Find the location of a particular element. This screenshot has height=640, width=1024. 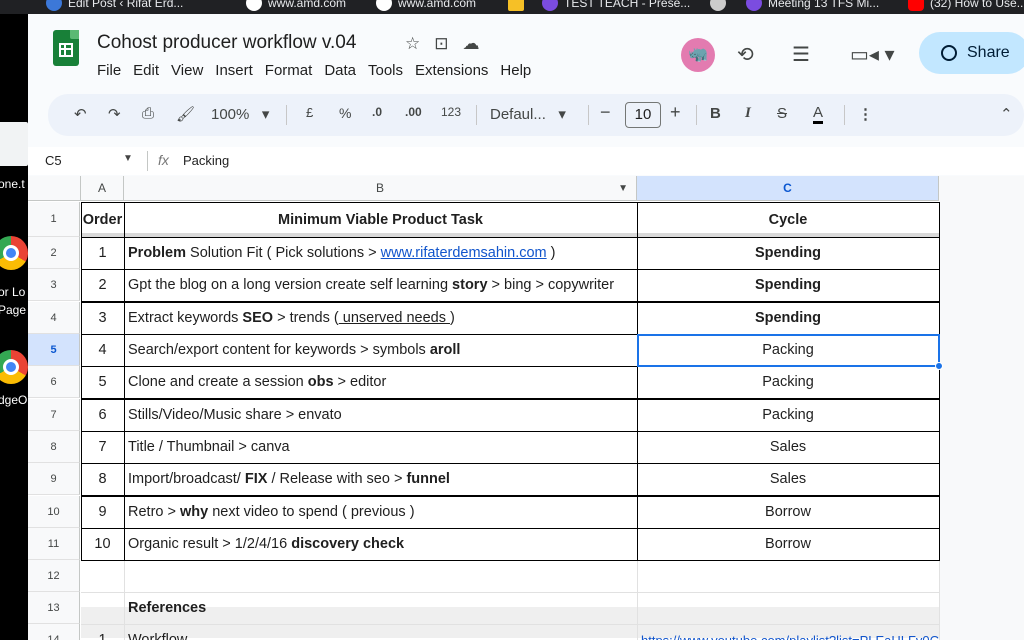

menu-tools: Tools is located at coordinates (385, 70).